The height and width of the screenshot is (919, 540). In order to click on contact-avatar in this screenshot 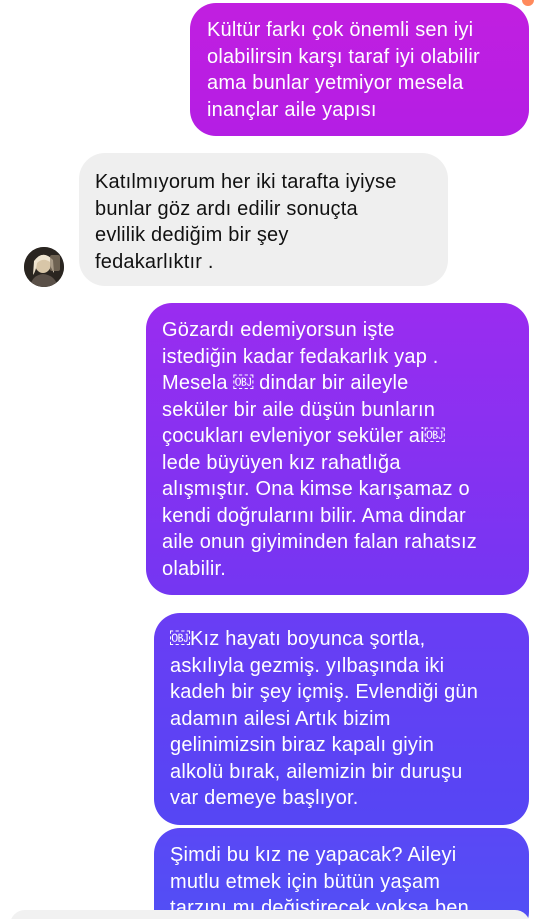, I will do `click(44, 267)`.